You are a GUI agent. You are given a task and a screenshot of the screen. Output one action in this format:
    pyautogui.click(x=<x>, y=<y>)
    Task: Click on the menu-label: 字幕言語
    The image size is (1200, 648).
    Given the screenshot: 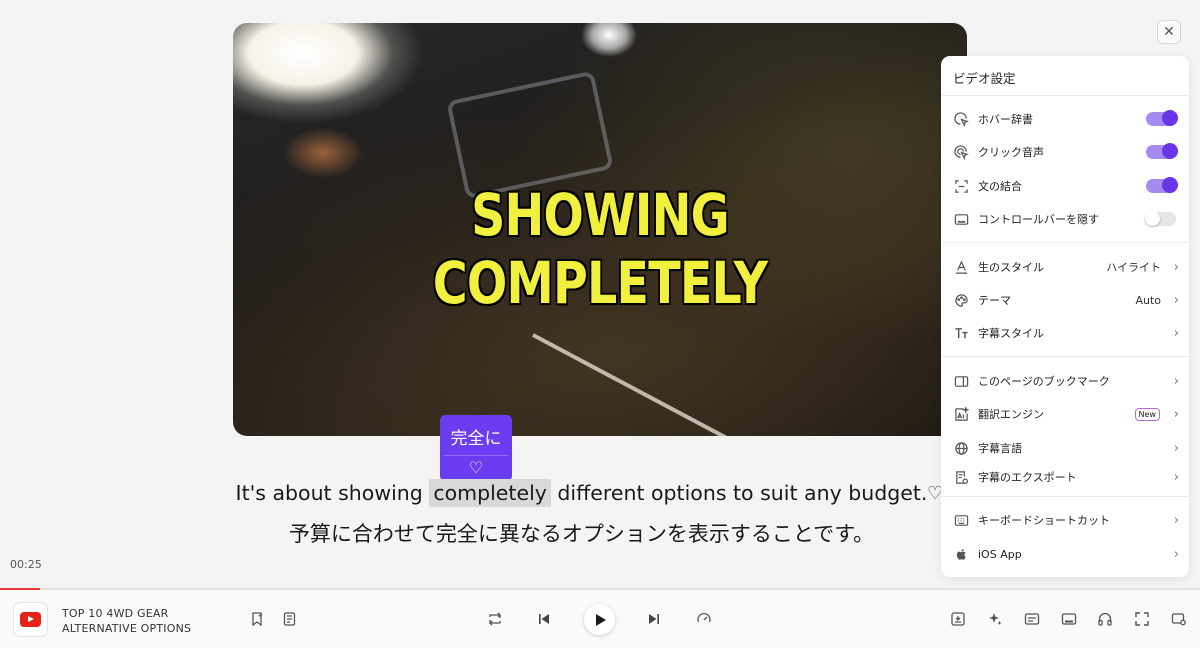 What is the action you would take?
    pyautogui.click(x=1000, y=448)
    